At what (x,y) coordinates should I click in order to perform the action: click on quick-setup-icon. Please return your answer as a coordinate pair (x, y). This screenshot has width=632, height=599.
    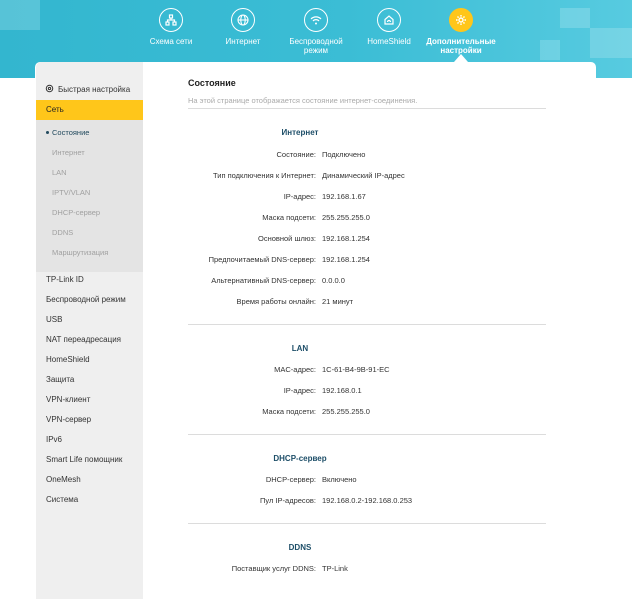
    Looking at the image, I should click on (49, 89).